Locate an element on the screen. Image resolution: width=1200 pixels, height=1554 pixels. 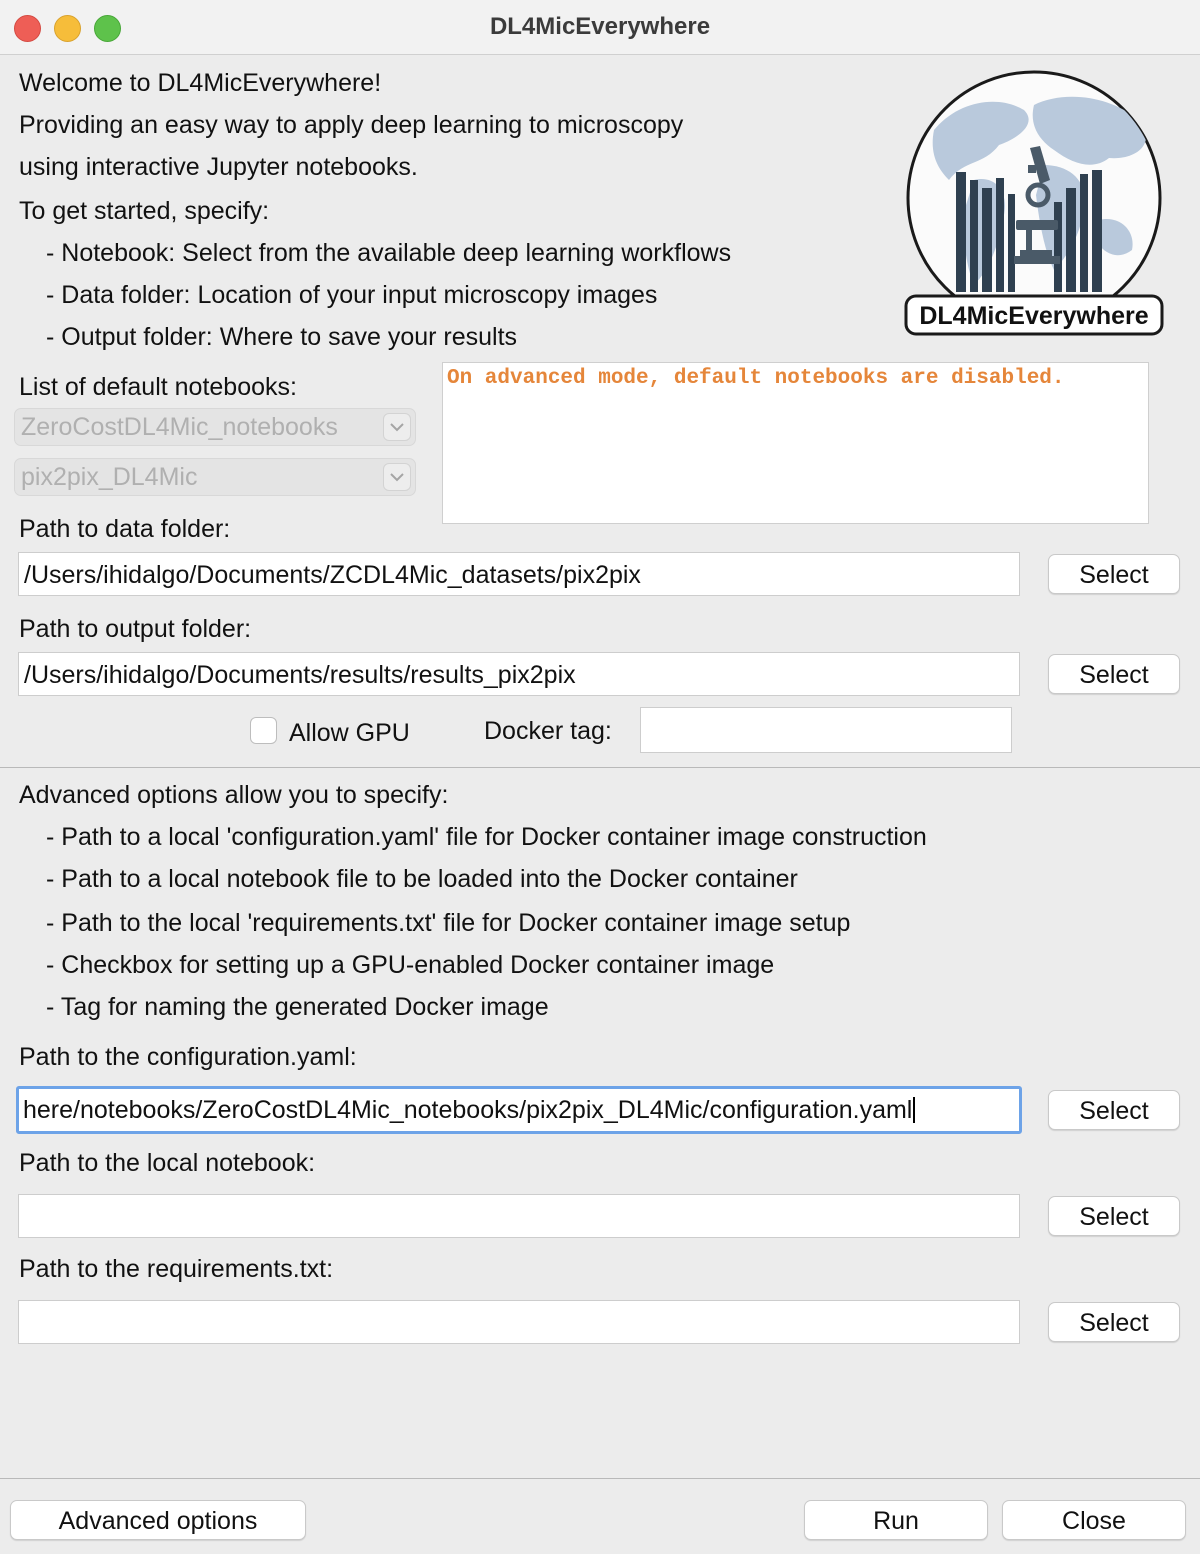
logo-text: DL4MicEverywhere is located at coordinates (1033, 316).